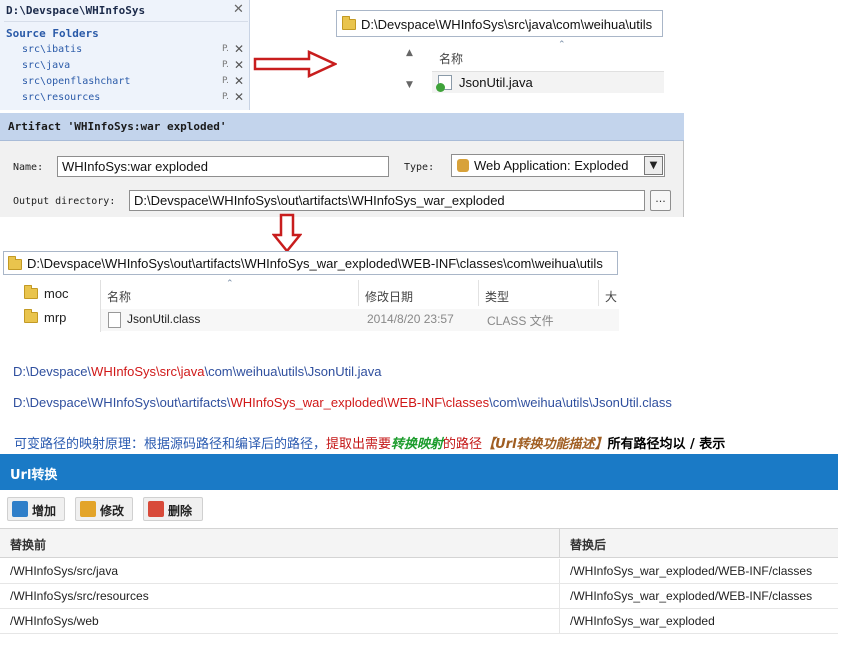 This screenshot has height=648, width=859. What do you see at coordinates (360, 320) in the screenshot?
I see `file-row: JsonUtil.class 2014/8/20 23:57 CLASS 文件` at bounding box center [360, 320].